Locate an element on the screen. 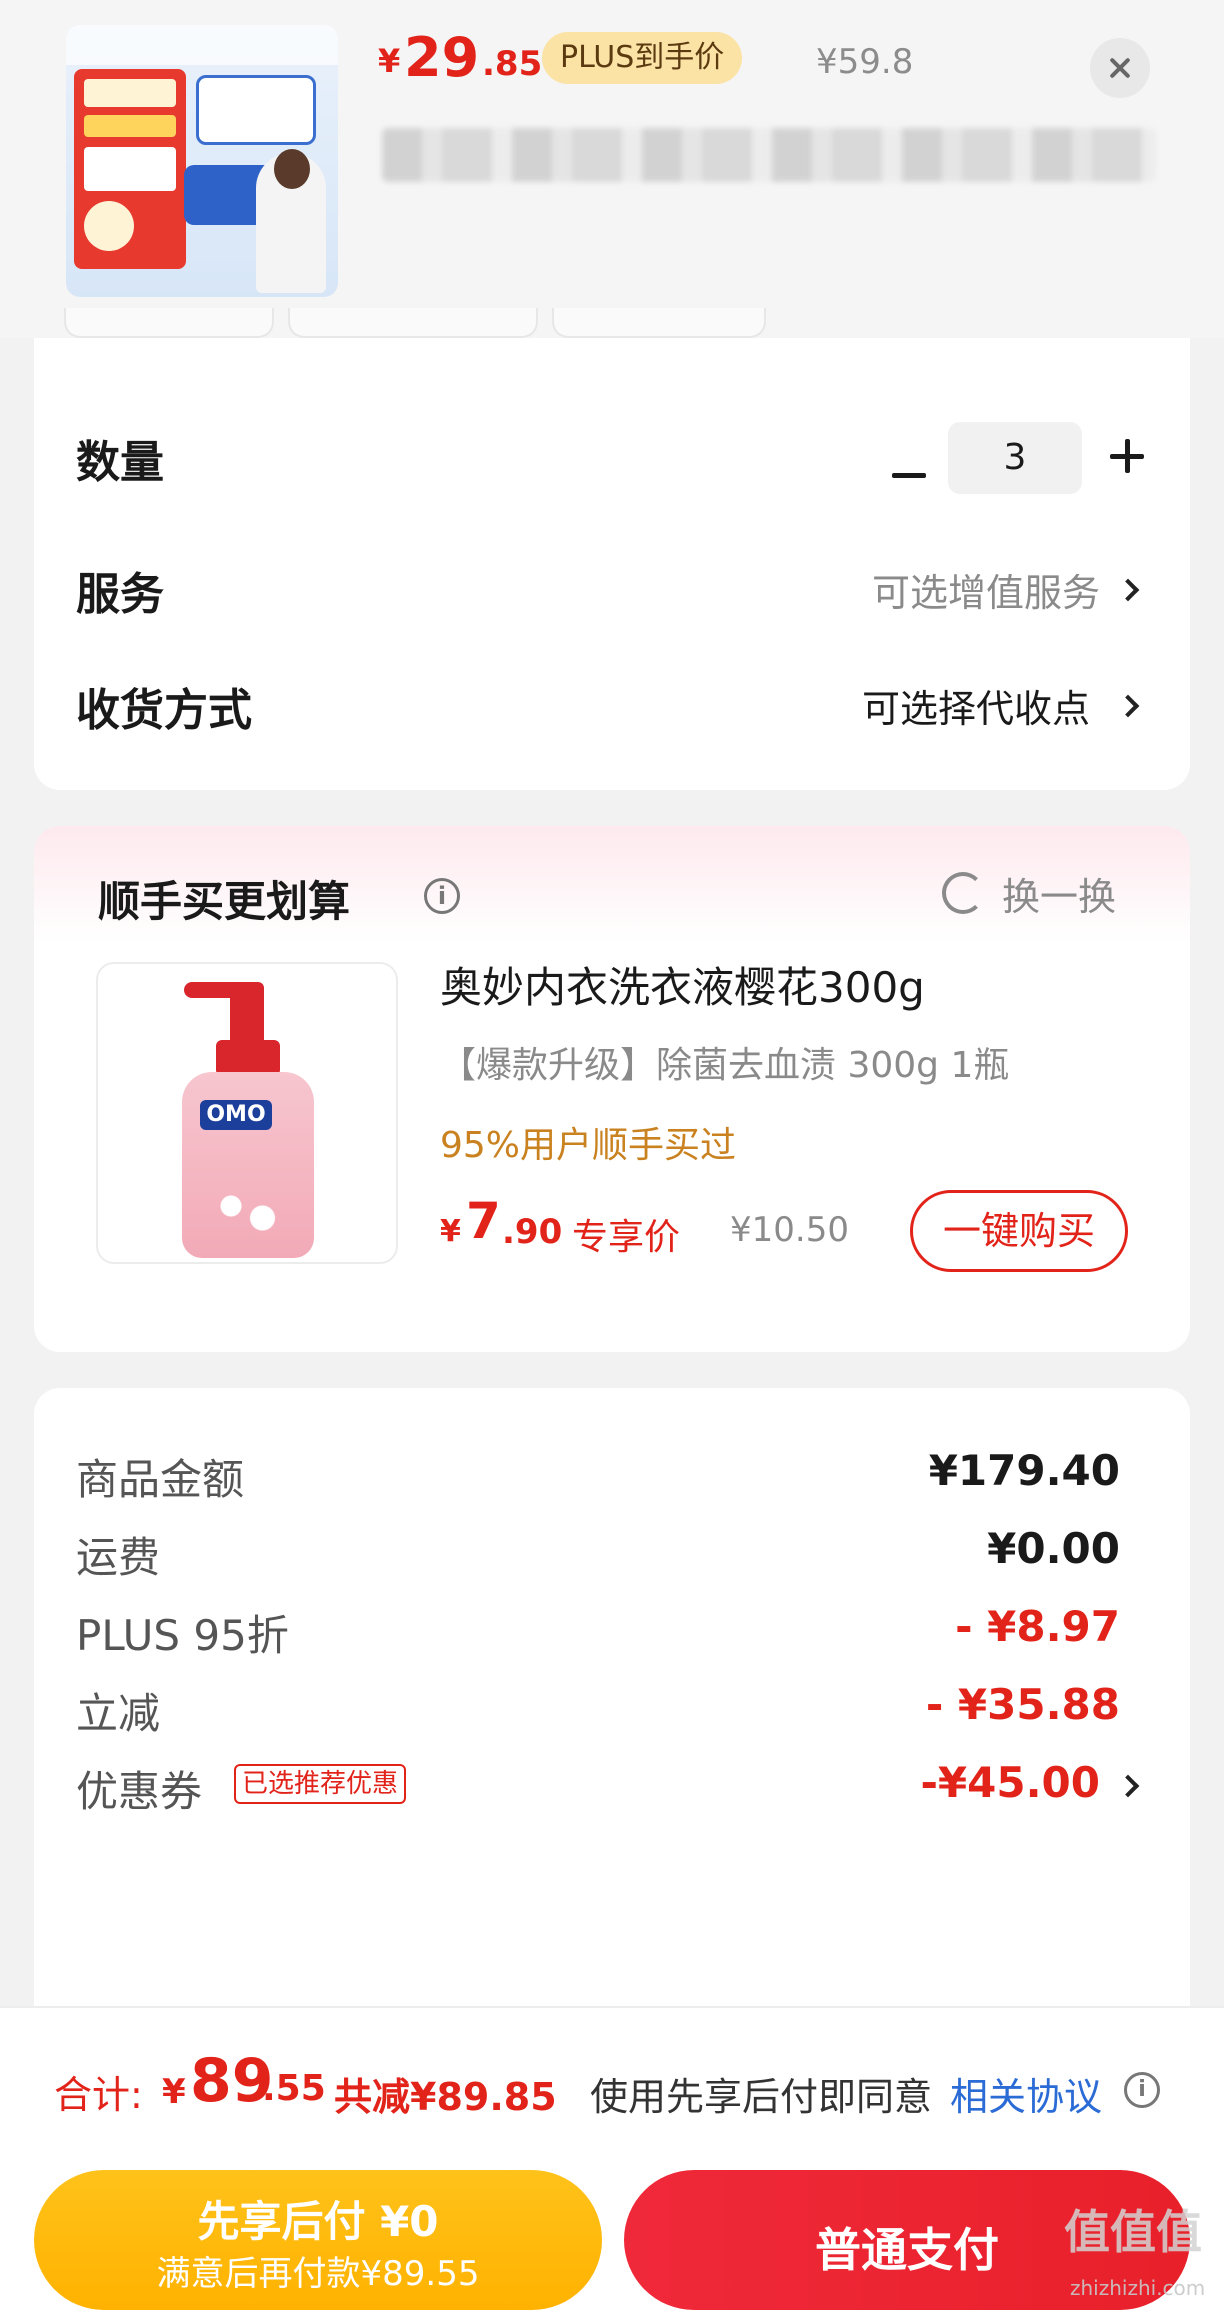 Image resolution: width=1224 pixels, height=2319 pixels. flower-graphic is located at coordinates (249, 1212).